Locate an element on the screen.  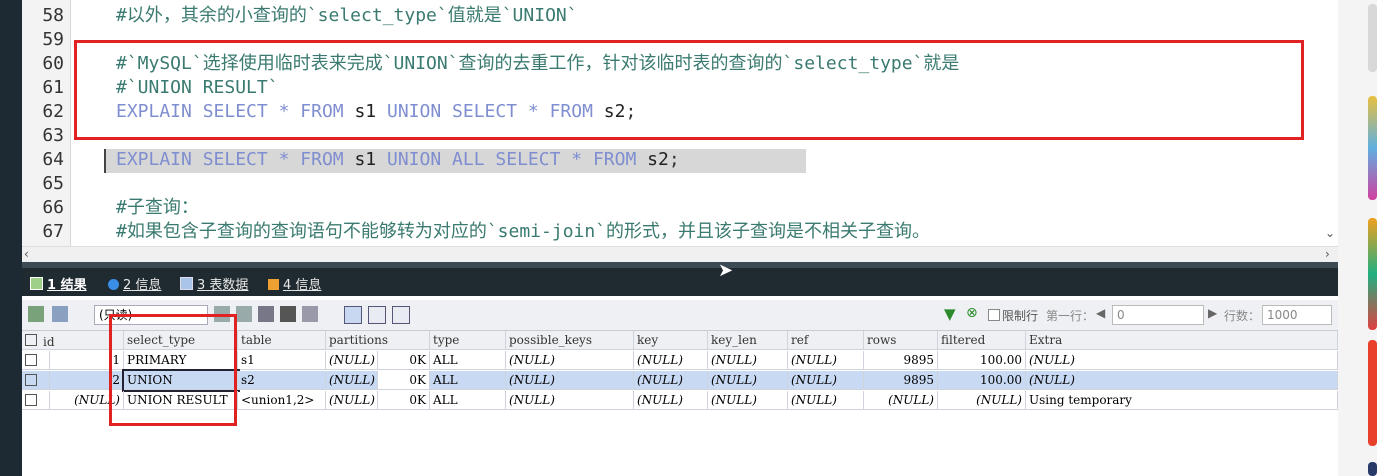
prev-page-icon: ◀ is located at coordinates (1100, 313).